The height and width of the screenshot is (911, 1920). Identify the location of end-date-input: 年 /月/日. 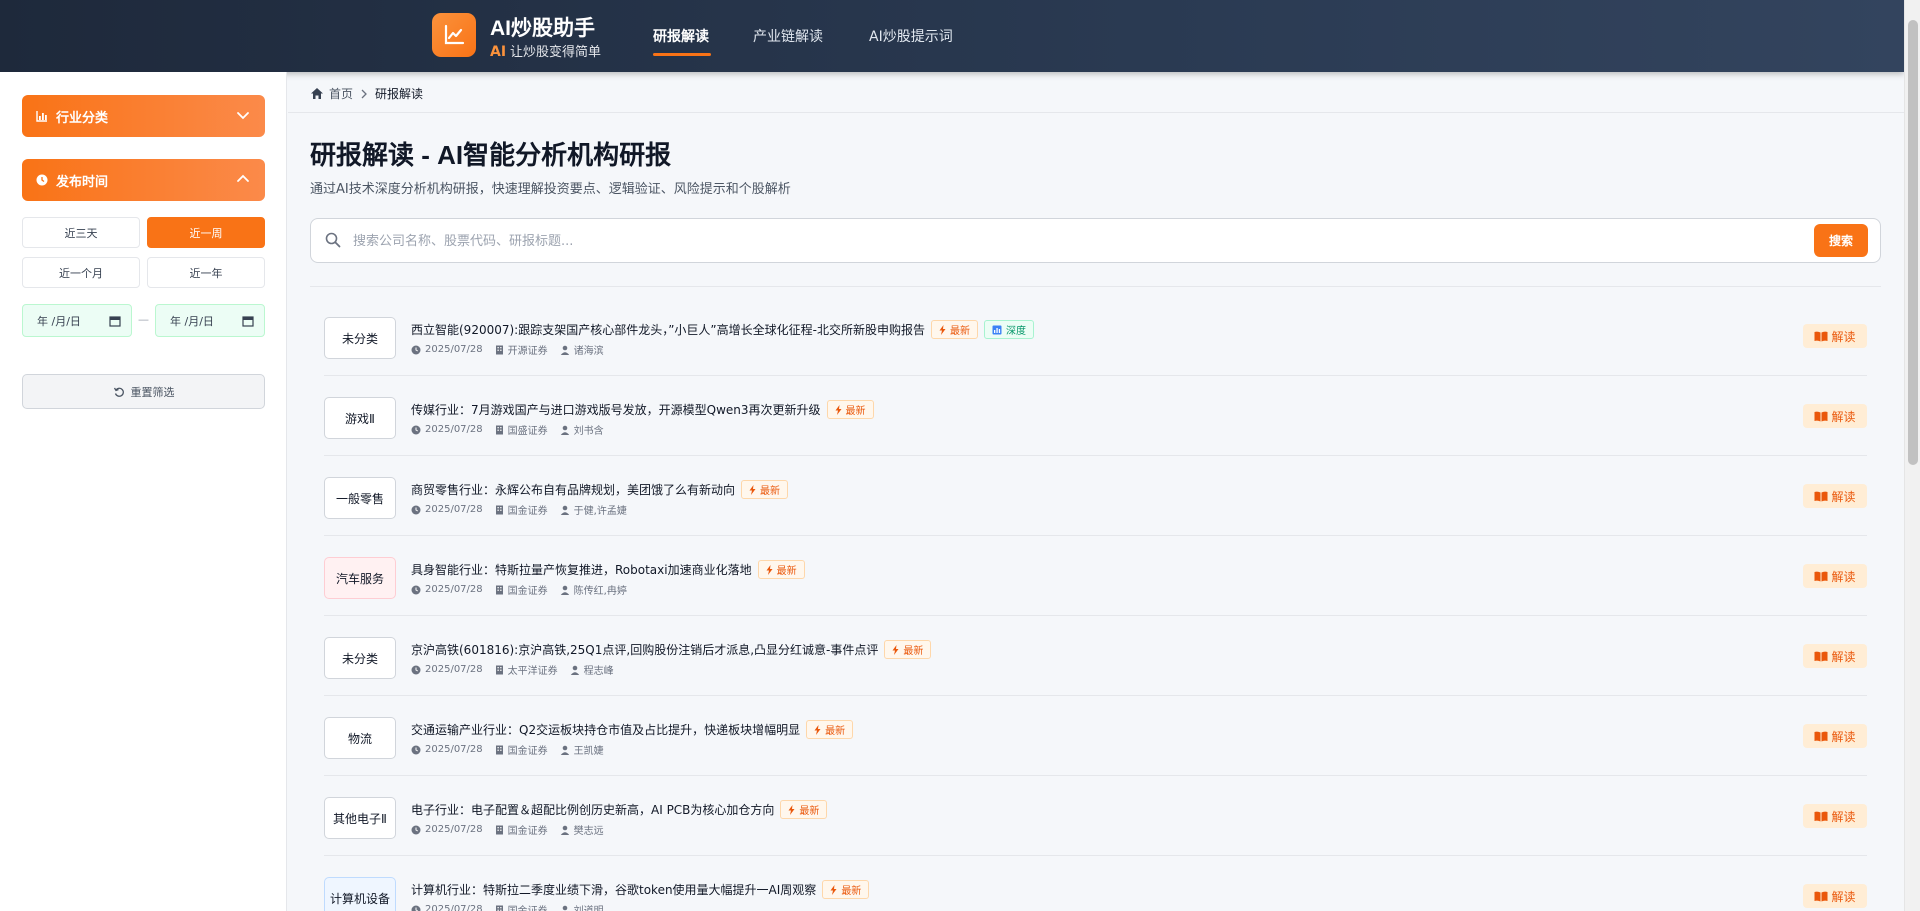
(210, 320).